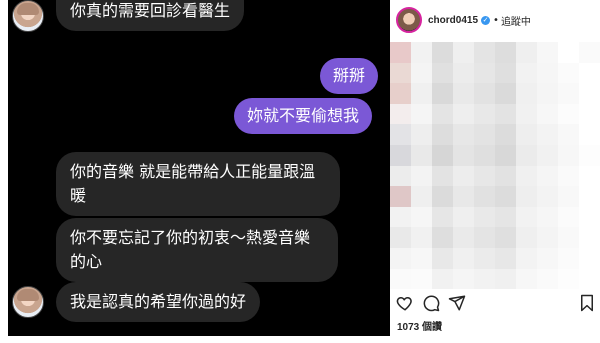 The height and width of the screenshot is (343, 600). What do you see at coordinates (431, 303) in the screenshot?
I see `comment-icon` at bounding box center [431, 303].